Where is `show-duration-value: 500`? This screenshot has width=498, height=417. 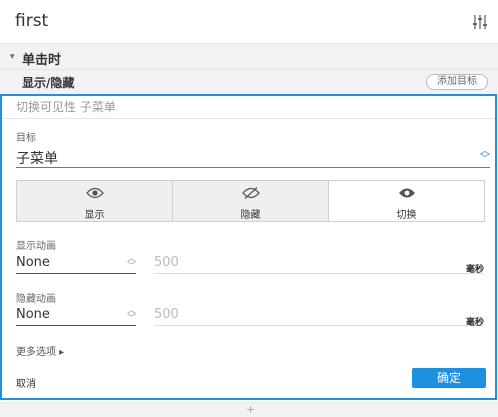
show-duration-value: 500 is located at coordinates (166, 262).